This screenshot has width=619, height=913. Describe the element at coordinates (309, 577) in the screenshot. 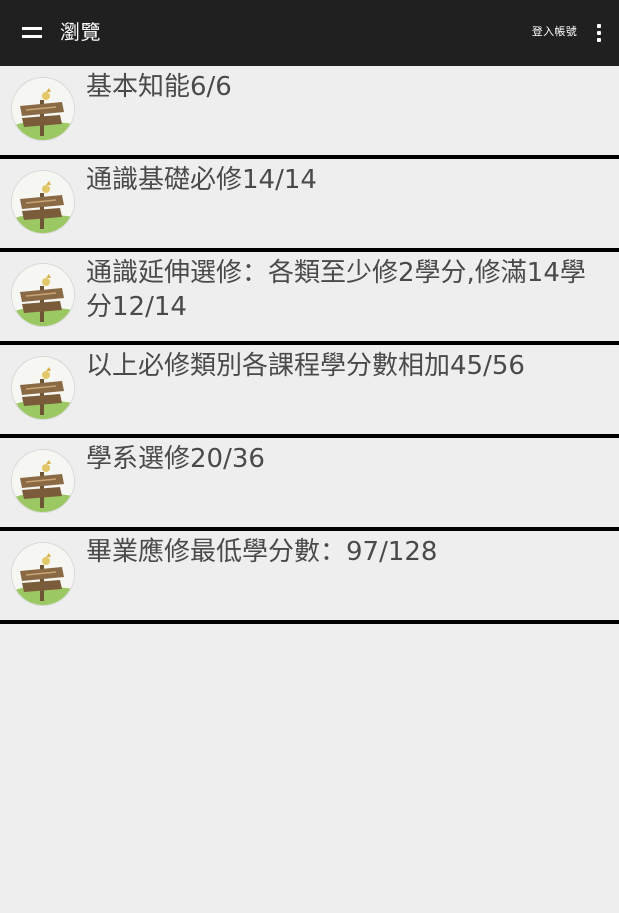

I see `list-item: 畢業應修最低學分數：97/128` at that location.